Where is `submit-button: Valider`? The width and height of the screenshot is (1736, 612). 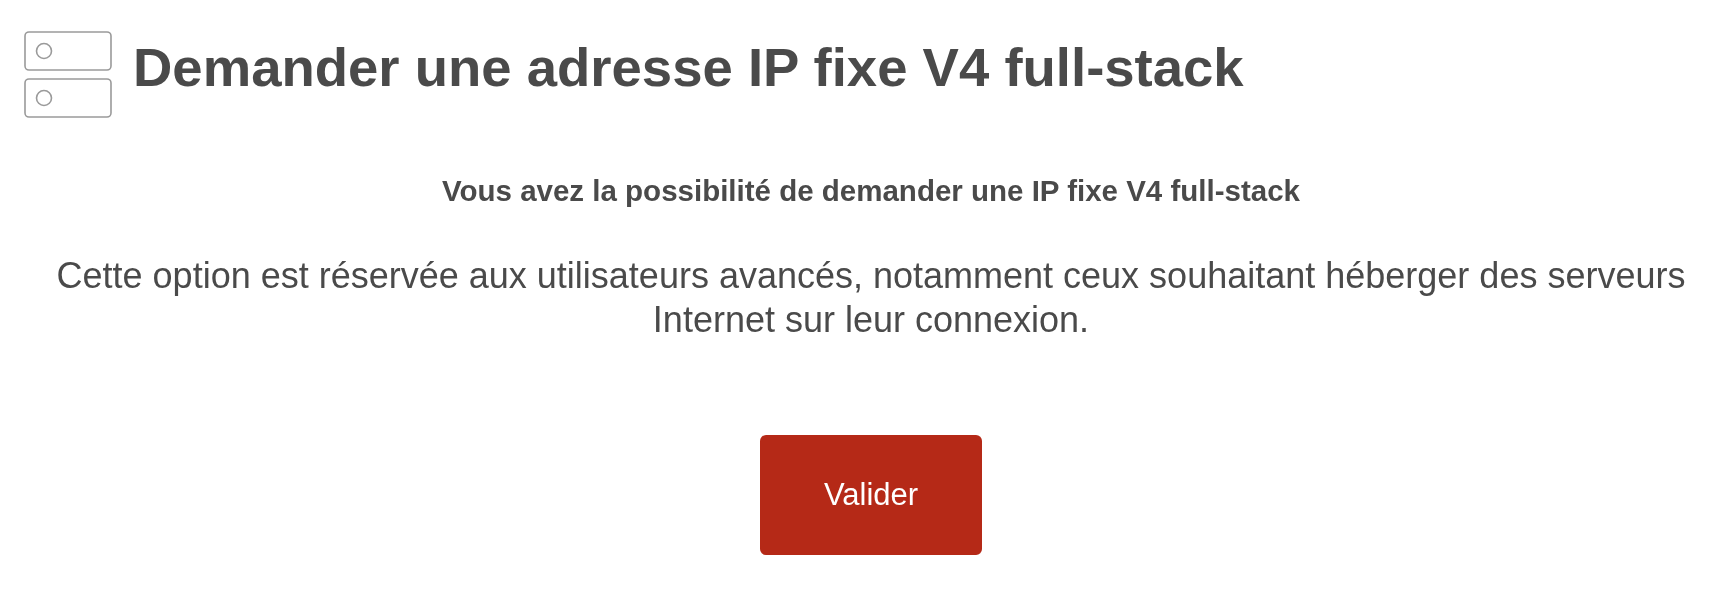
submit-button: Valider is located at coordinates (871, 495).